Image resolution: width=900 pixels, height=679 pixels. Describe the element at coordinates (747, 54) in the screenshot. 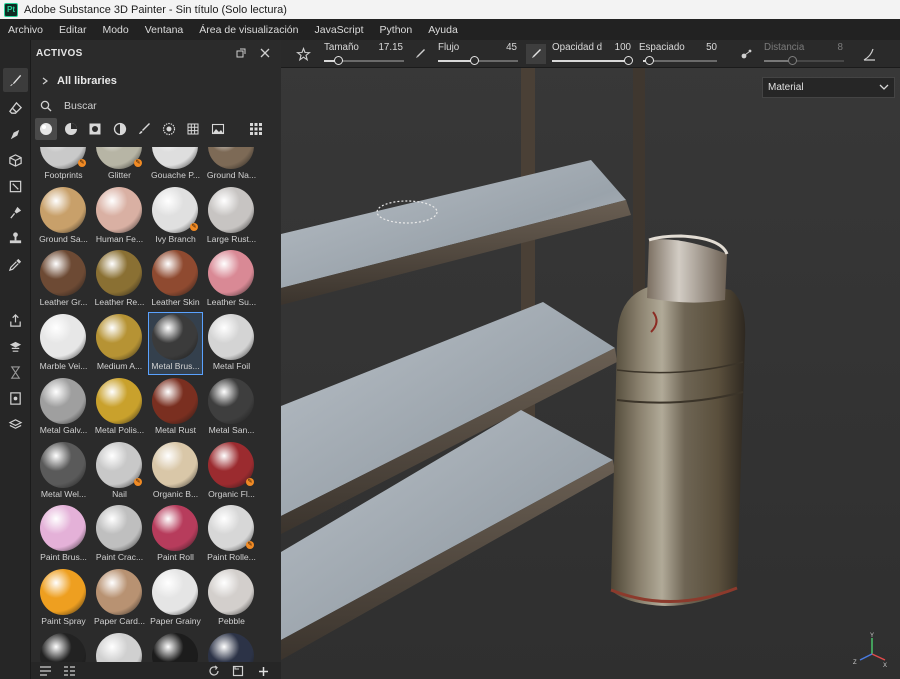

I see `lazy-mouse-toggle` at that location.